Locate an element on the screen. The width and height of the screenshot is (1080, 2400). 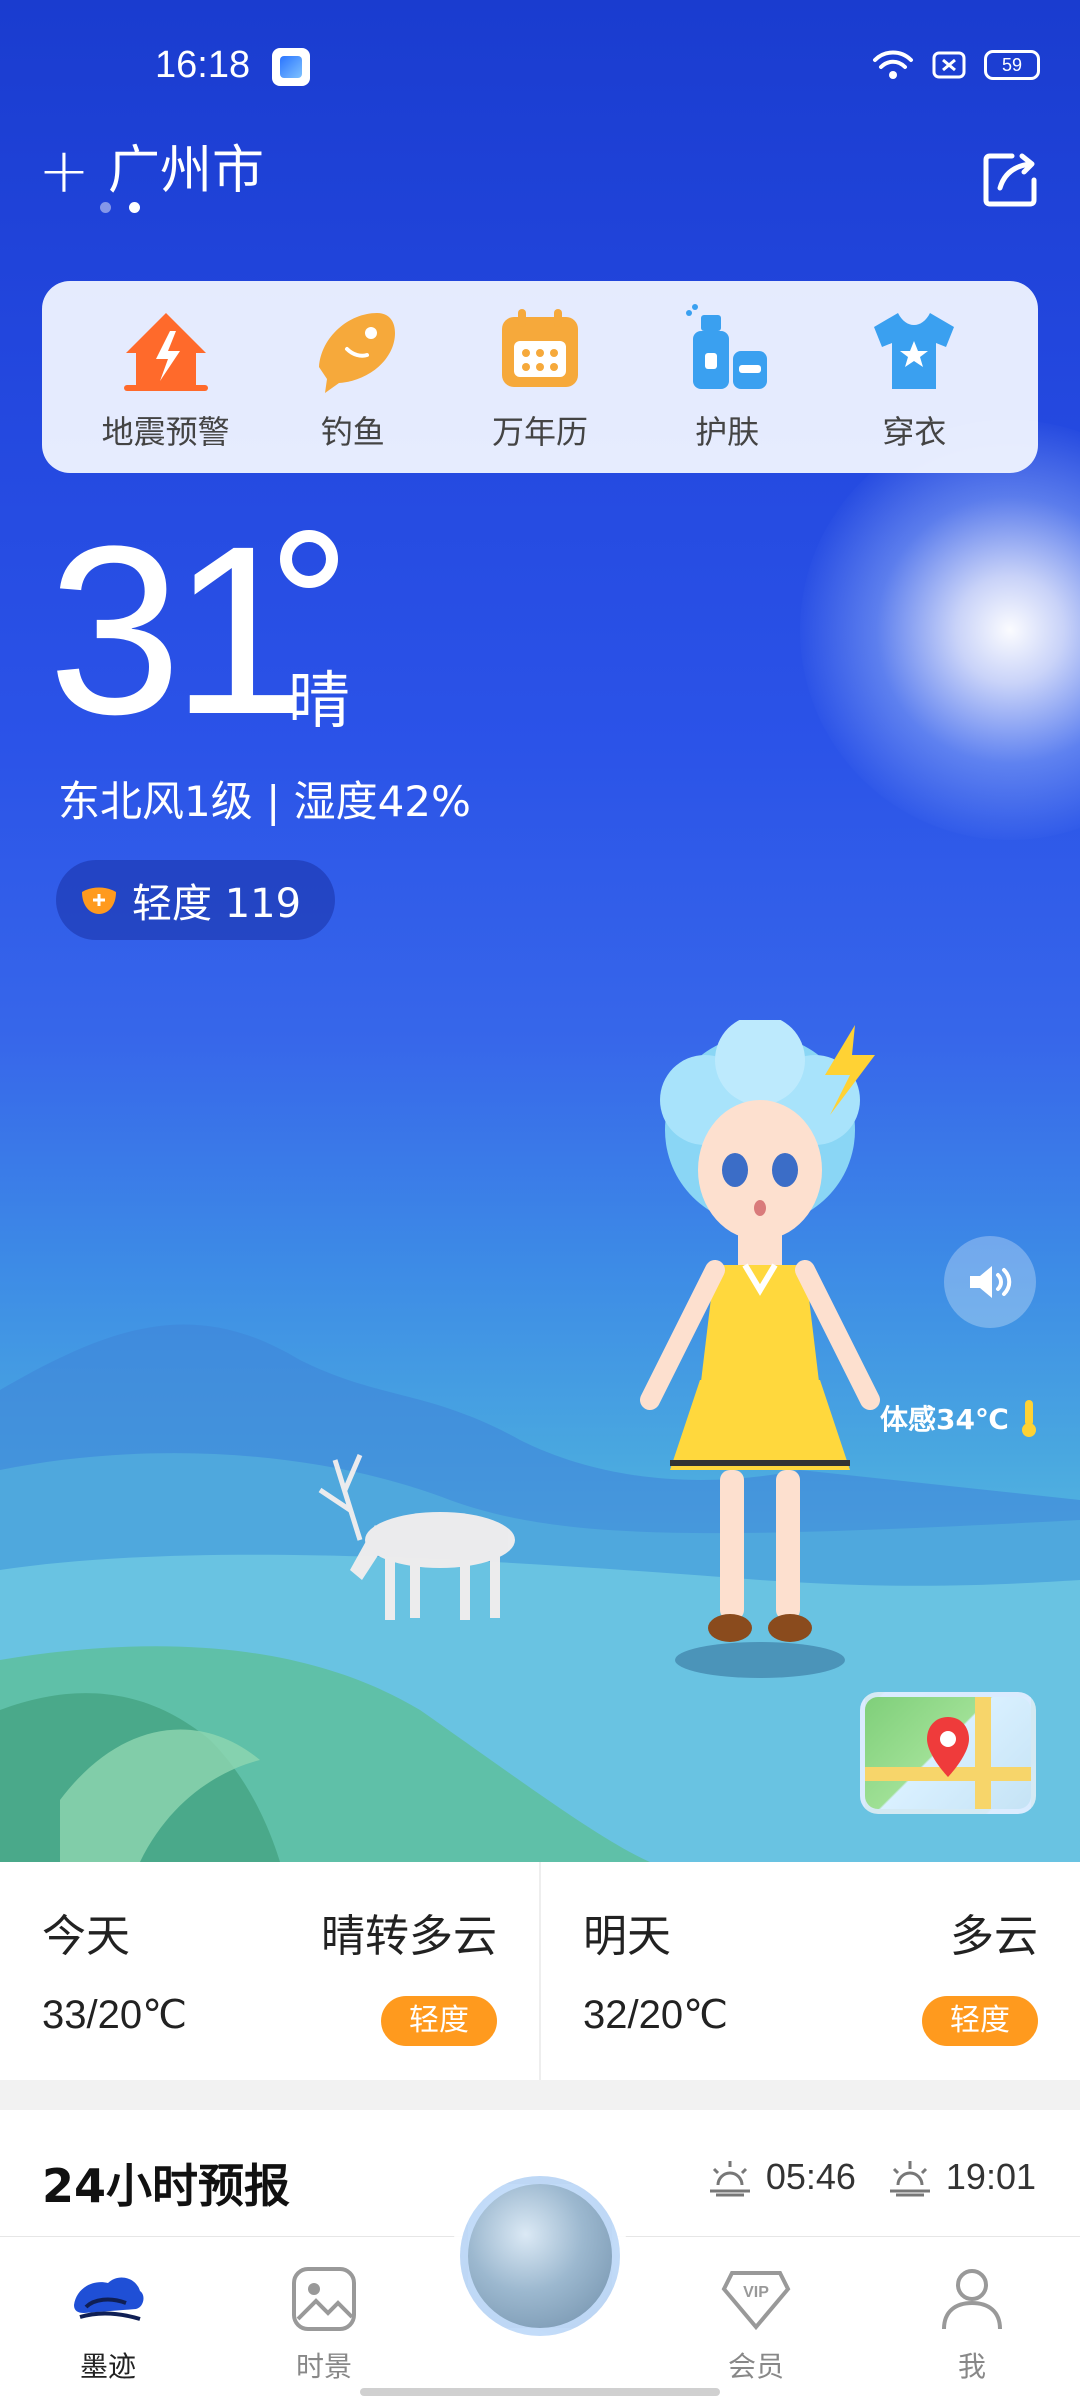
city-header: + 广州市 is located at coordinates (151, 171).